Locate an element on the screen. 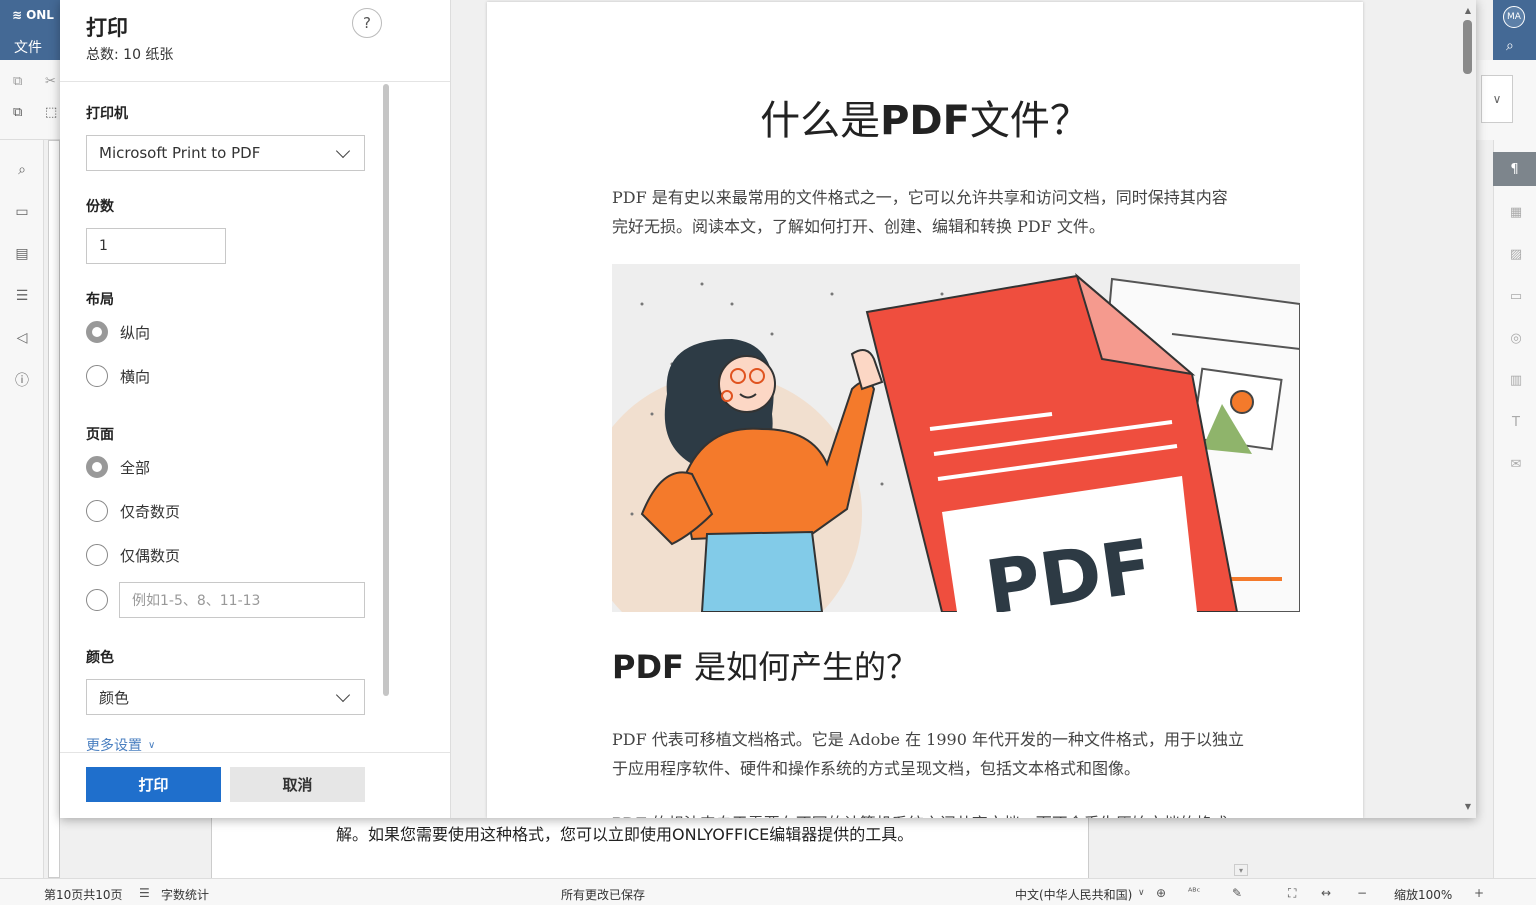  page-range-input: 例如1-5、8、11-13 is located at coordinates (242, 600).